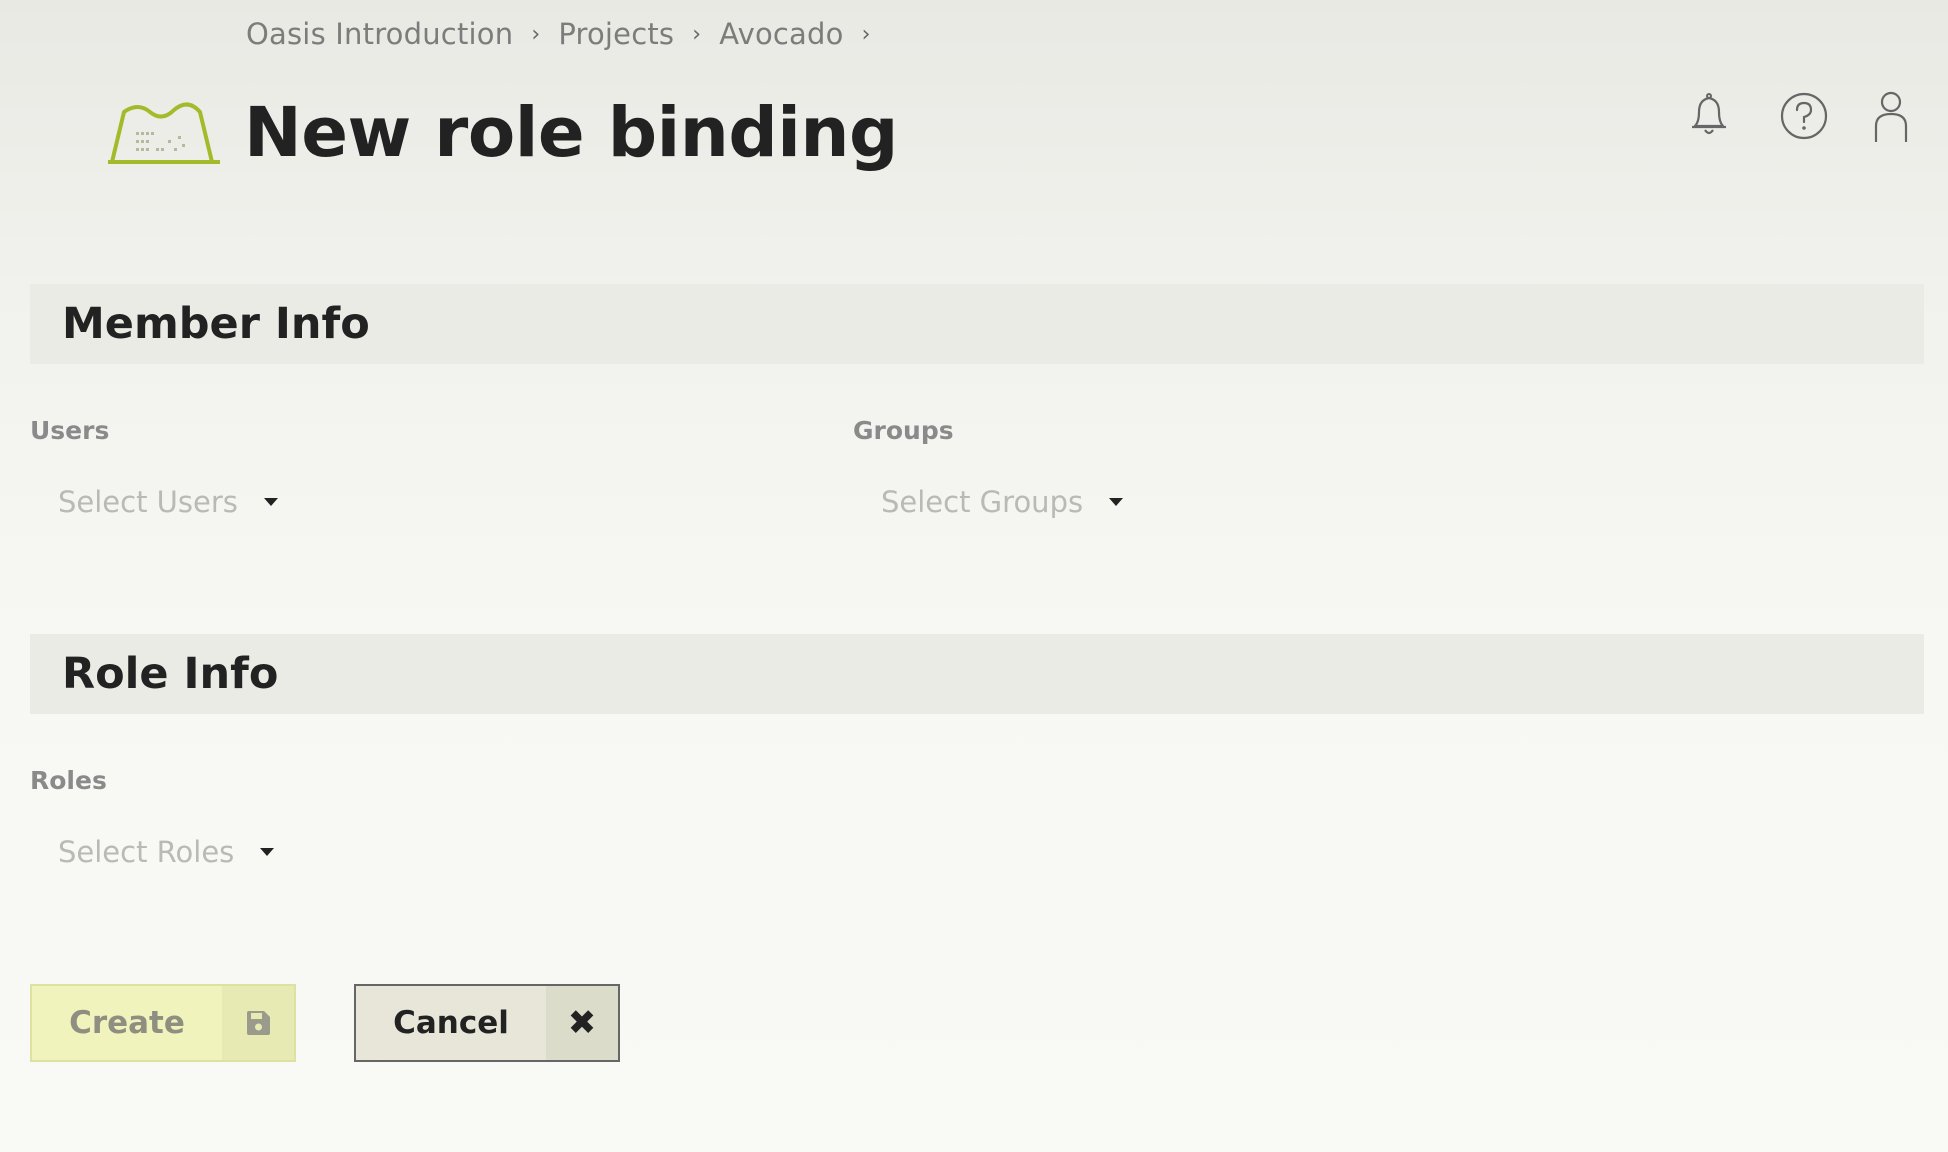  I want to click on users-label: Users, so click(70, 430).